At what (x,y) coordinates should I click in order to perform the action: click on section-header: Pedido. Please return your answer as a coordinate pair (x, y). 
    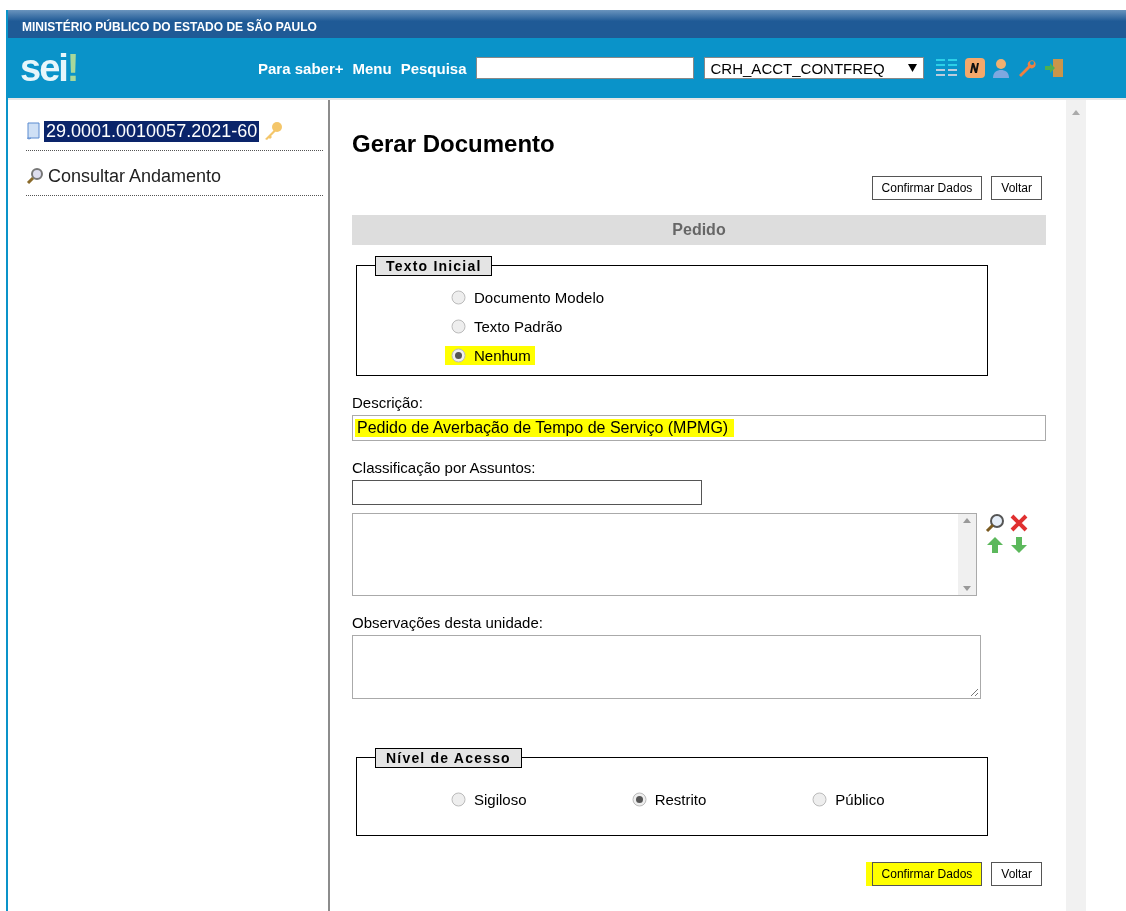
    Looking at the image, I should click on (699, 230).